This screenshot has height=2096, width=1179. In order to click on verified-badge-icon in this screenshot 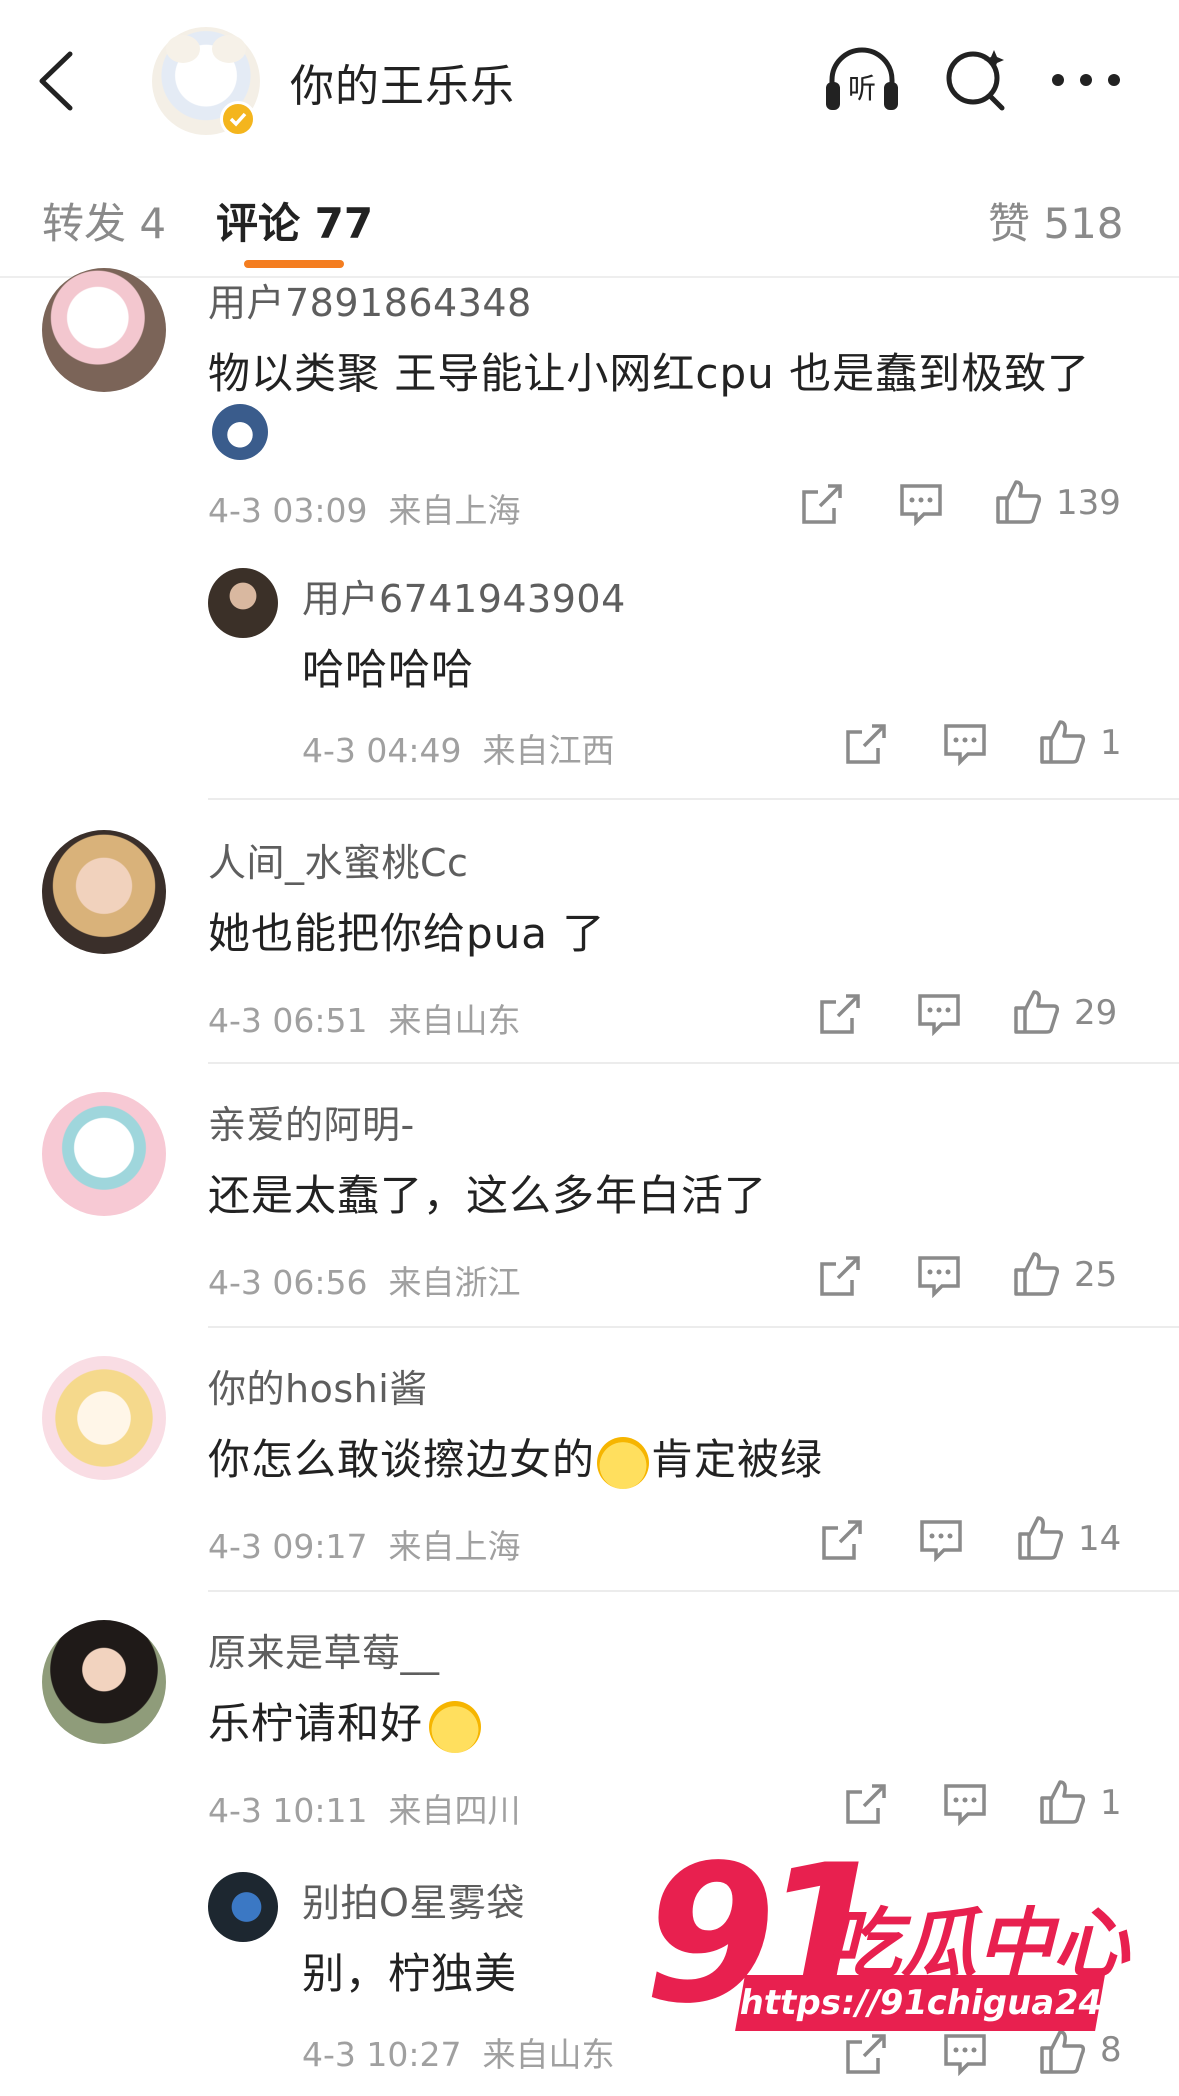, I will do `click(238, 119)`.